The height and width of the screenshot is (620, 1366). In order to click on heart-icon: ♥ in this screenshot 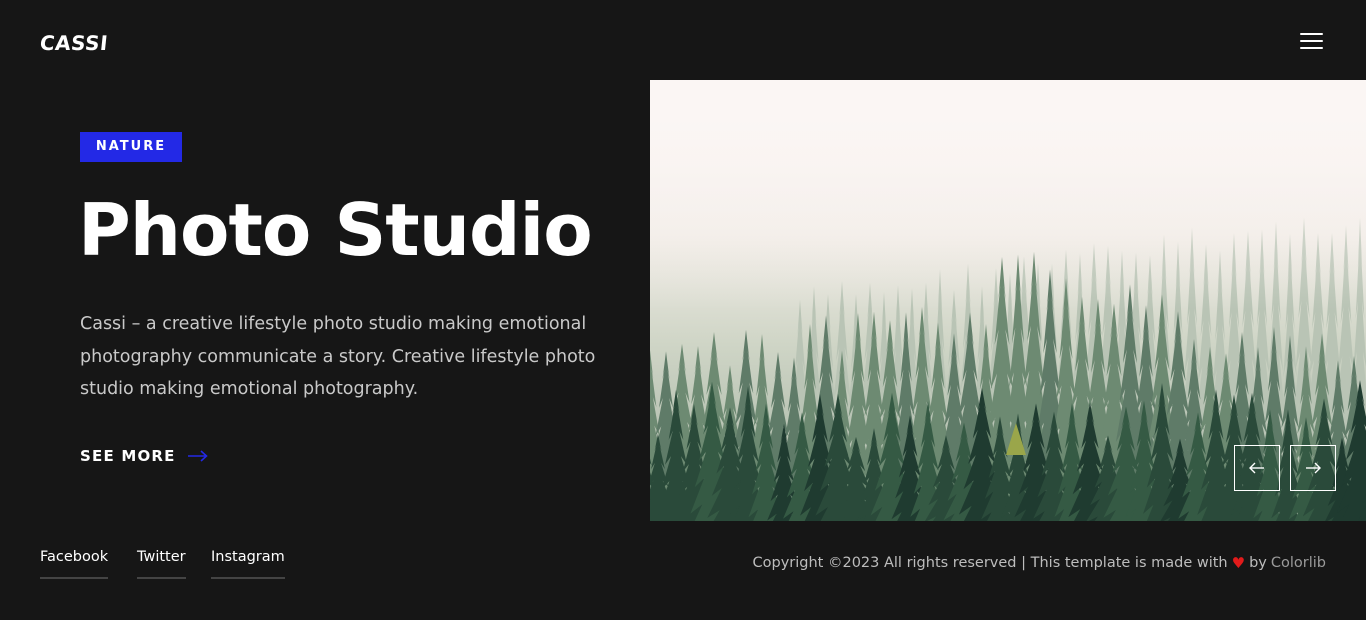, I will do `click(1238, 563)`.